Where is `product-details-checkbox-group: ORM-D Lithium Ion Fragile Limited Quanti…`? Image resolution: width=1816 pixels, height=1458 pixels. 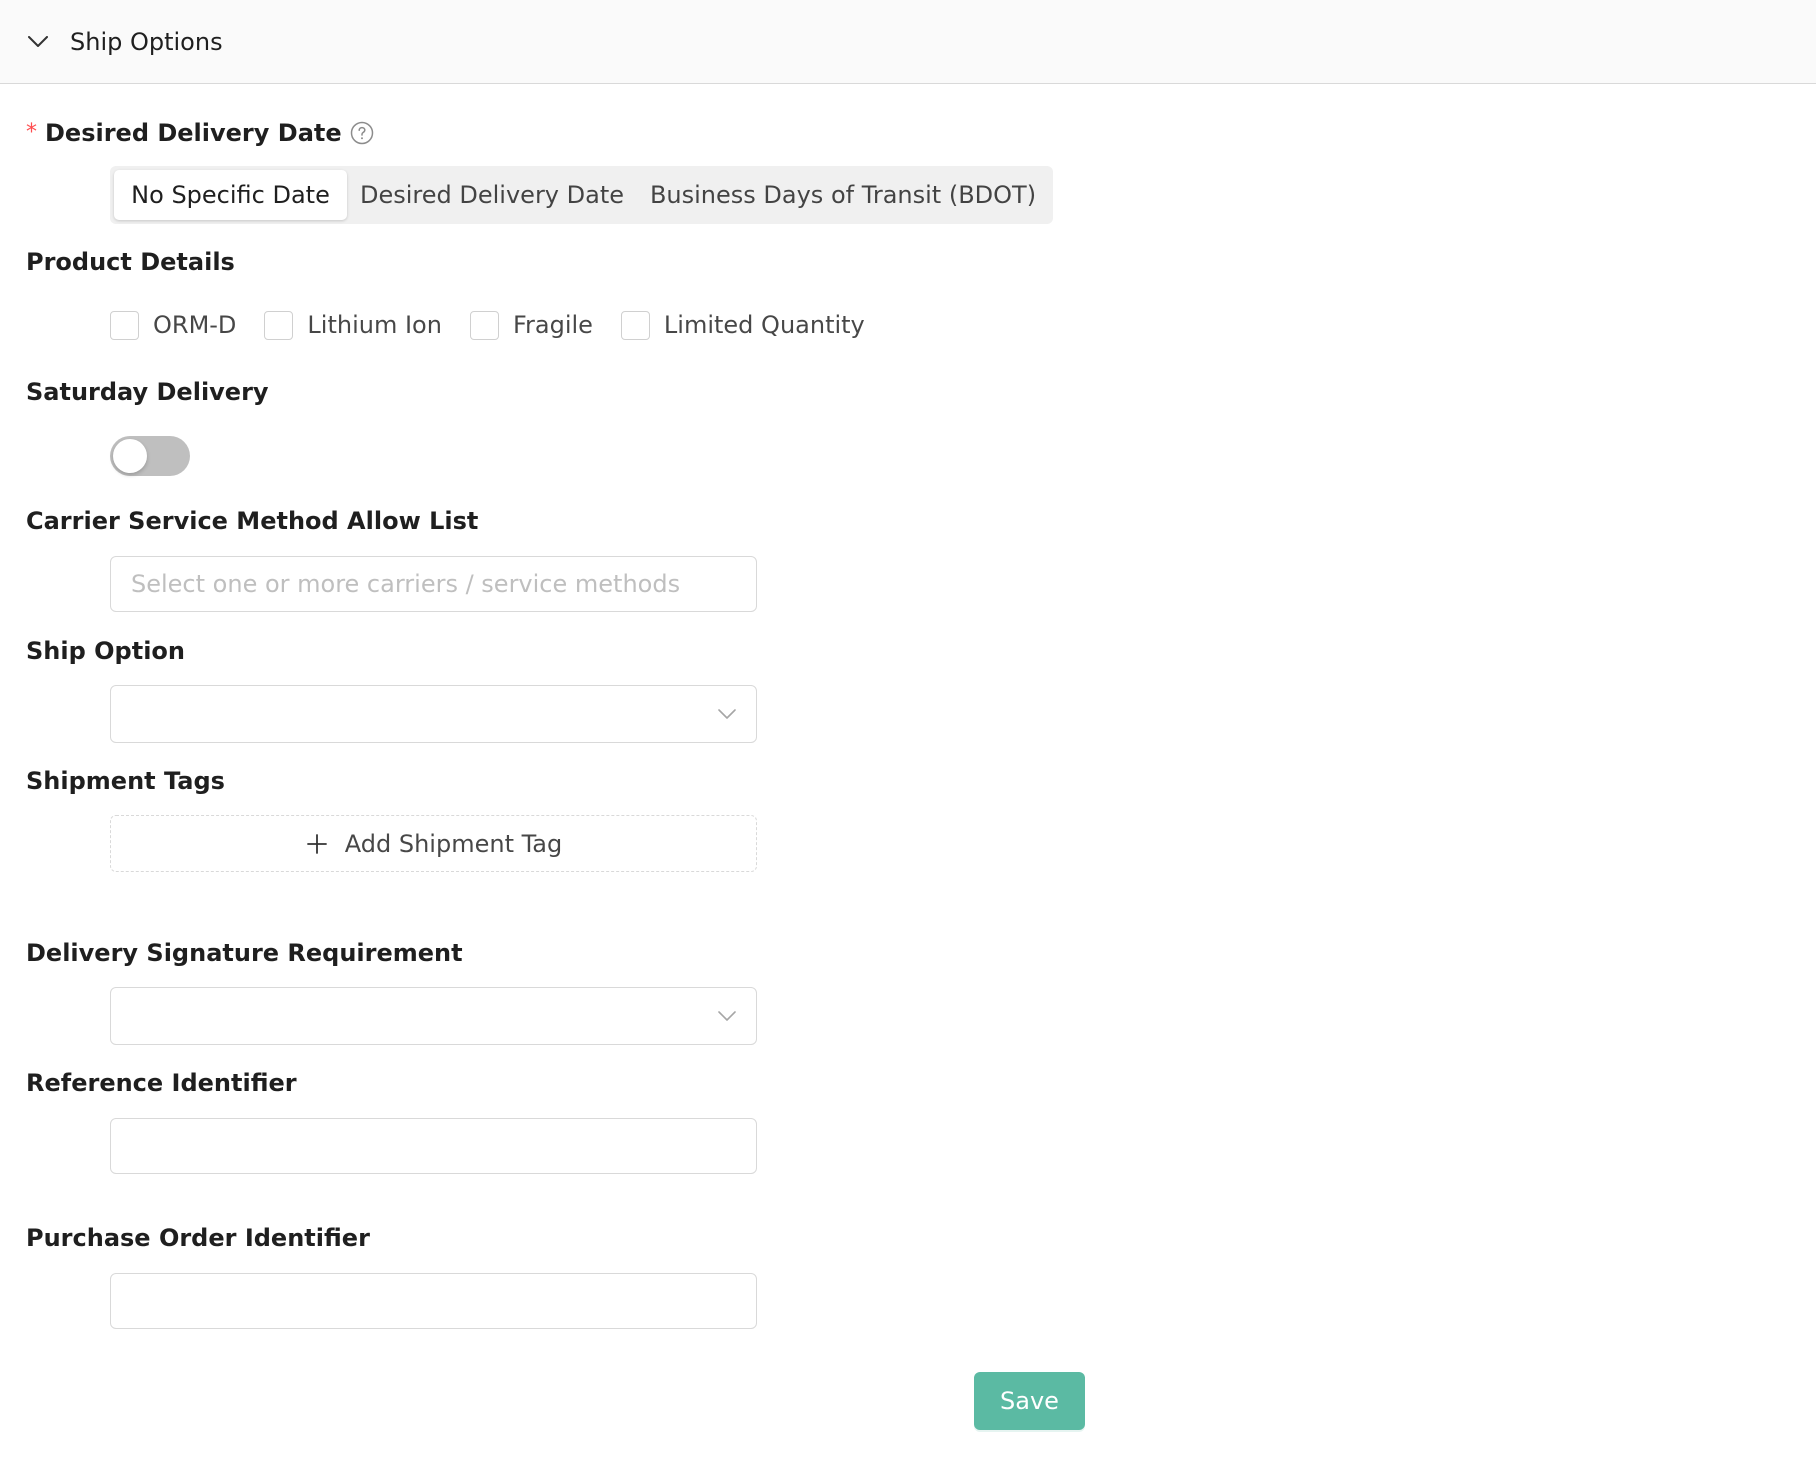 product-details-checkbox-group: ORM-D Lithium Ion Fragile Limited Quanti… is located at coordinates (501, 325).